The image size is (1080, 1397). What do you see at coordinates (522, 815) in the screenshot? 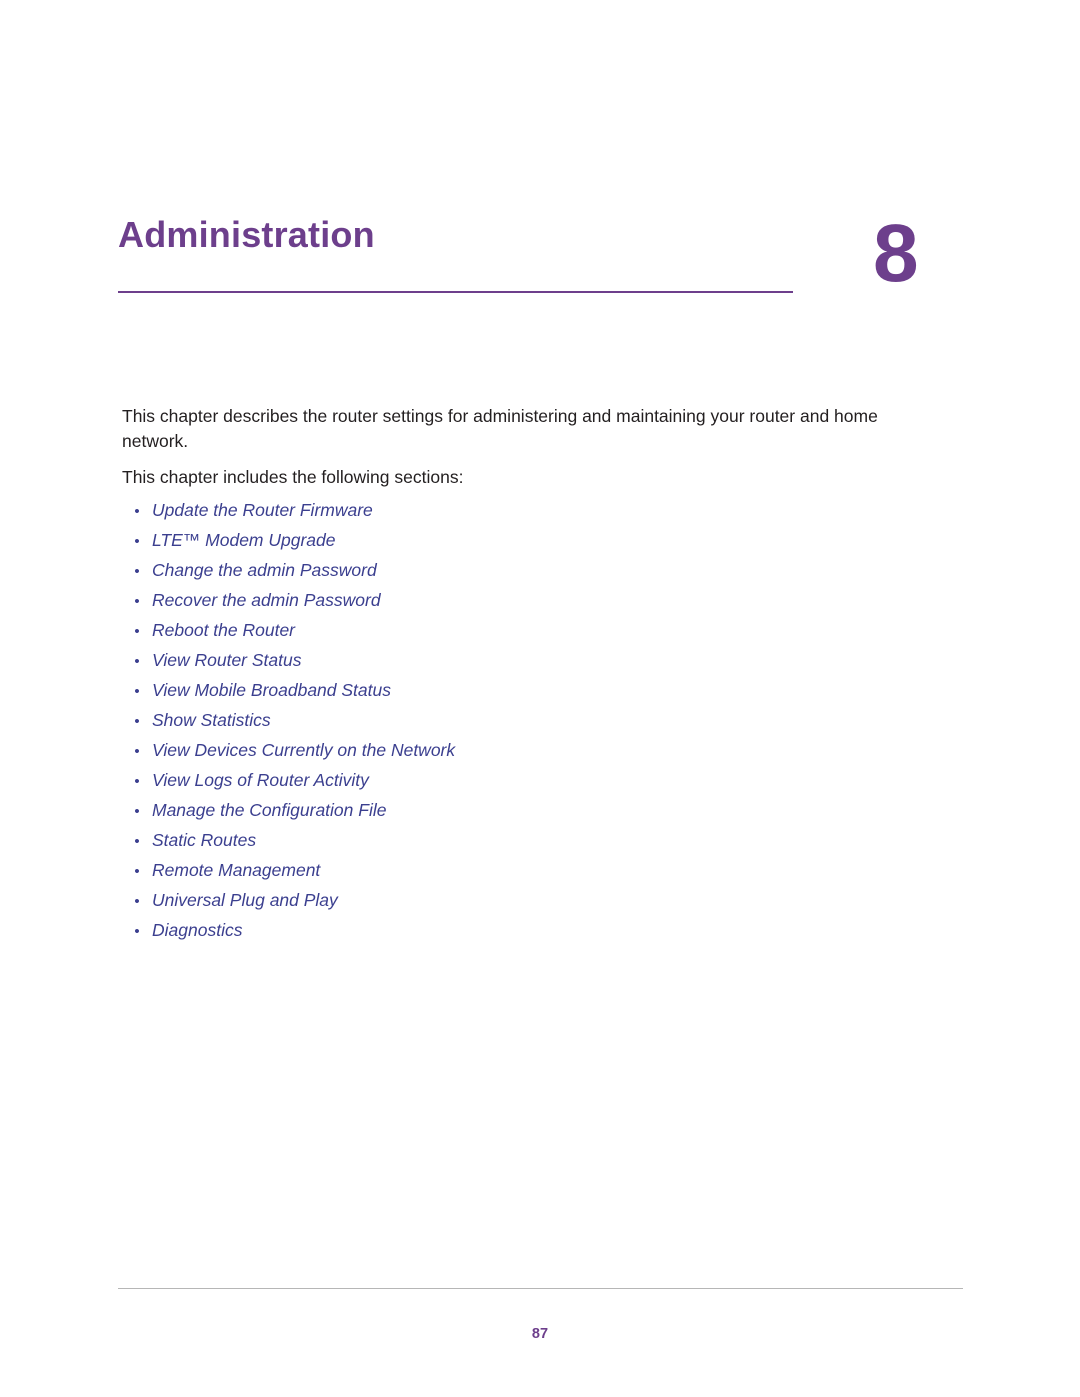
I see `list-item: • Manage the Configuration File` at bounding box center [522, 815].